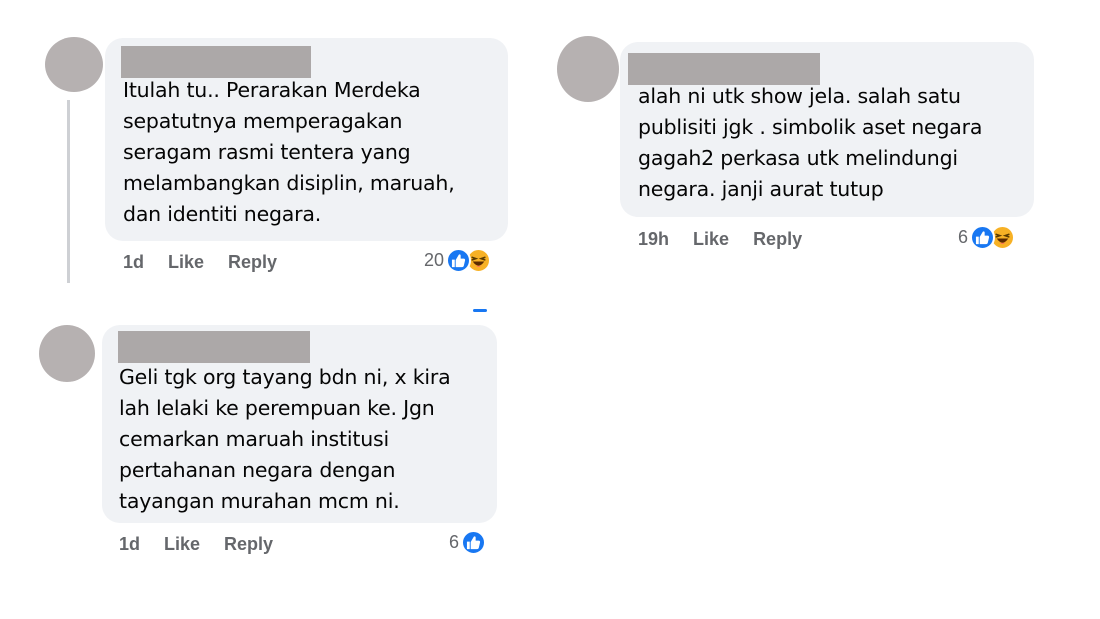 This screenshot has height=619, width=1100. I want to click on comment-text-line: gagah2 perkasa utk melindungi, so click(798, 158).